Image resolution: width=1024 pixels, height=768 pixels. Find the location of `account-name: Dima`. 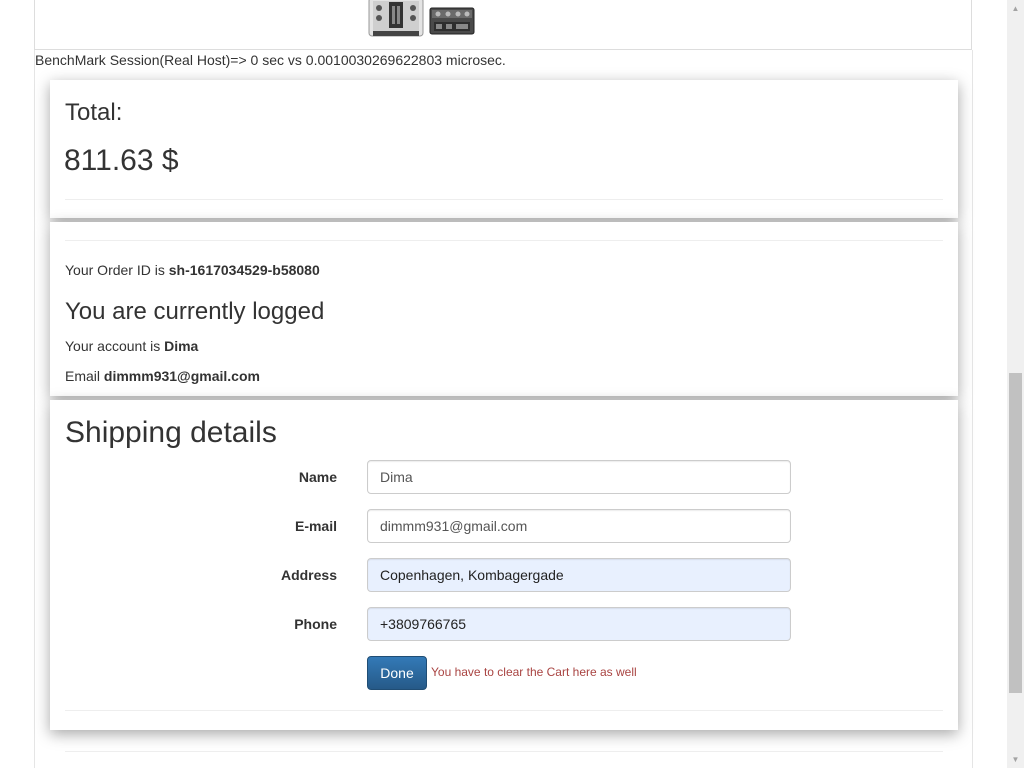

account-name: Dima is located at coordinates (181, 346).